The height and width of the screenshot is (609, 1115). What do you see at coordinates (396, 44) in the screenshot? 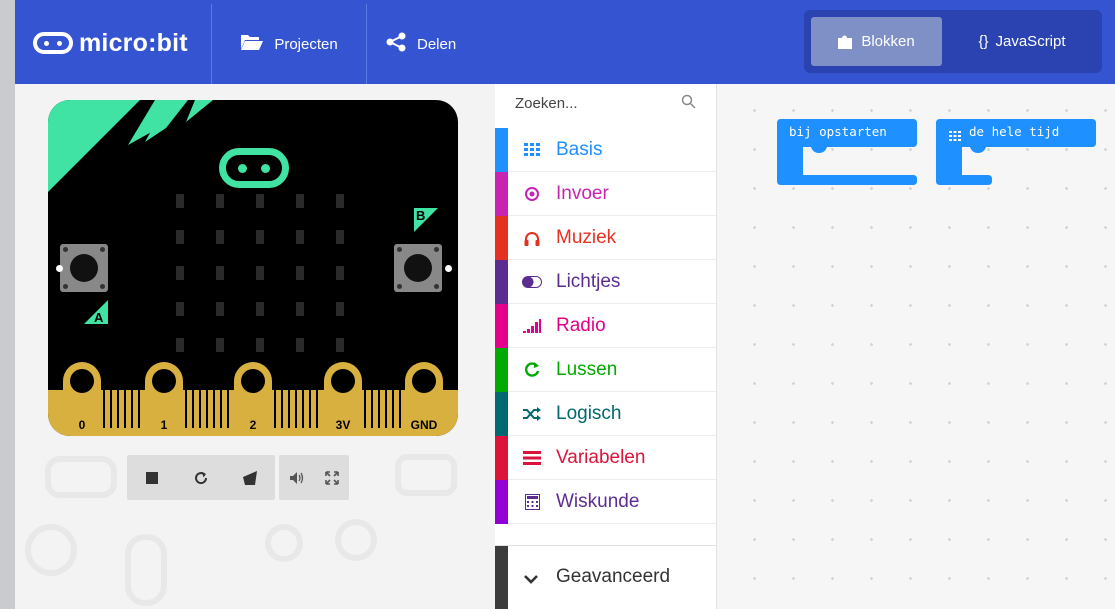
I see `share-icon` at bounding box center [396, 44].